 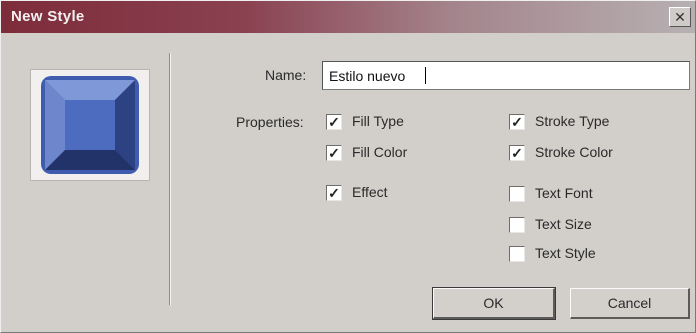 I want to click on style-preview, so click(x=90, y=125).